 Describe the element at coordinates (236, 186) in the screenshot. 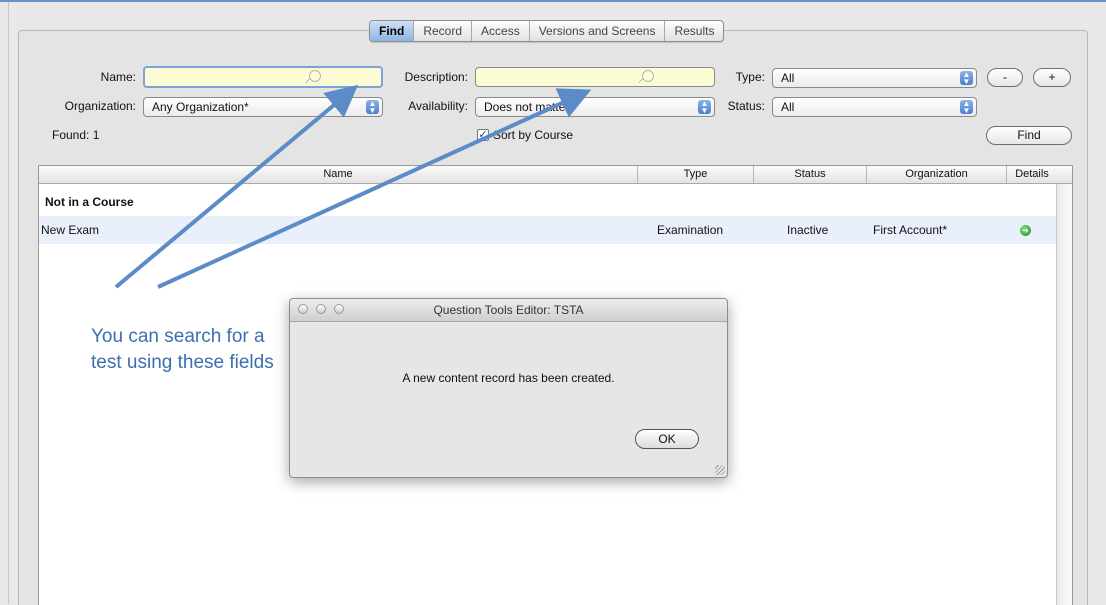

I see `arrow-to-name-field` at that location.